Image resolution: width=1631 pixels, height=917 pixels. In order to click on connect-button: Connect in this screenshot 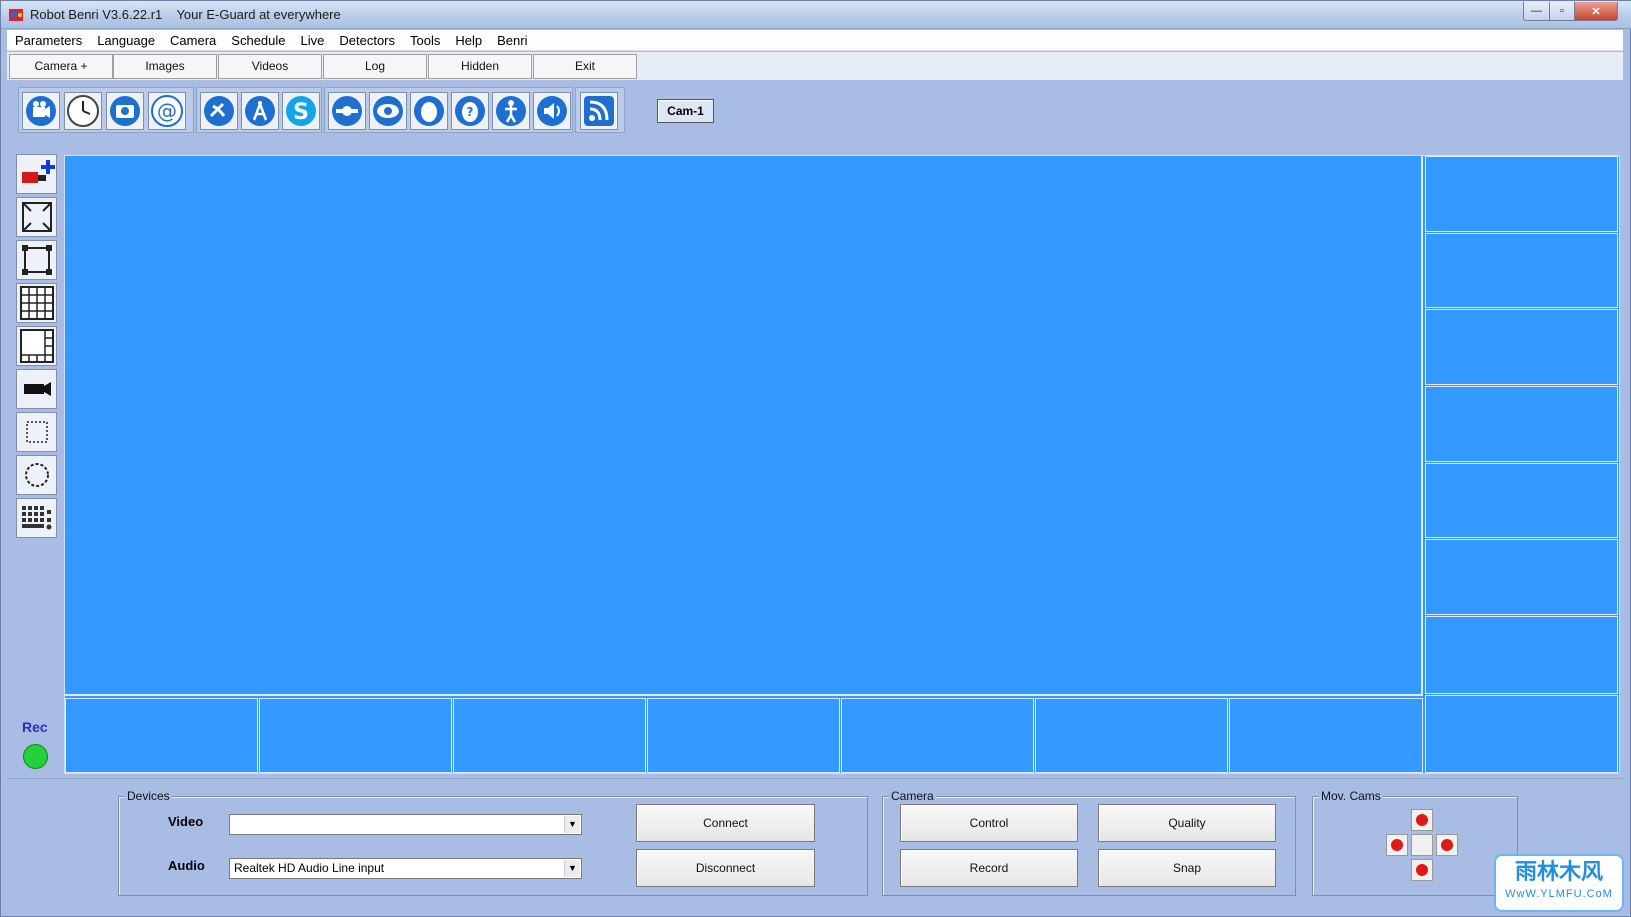, I will do `click(725, 823)`.